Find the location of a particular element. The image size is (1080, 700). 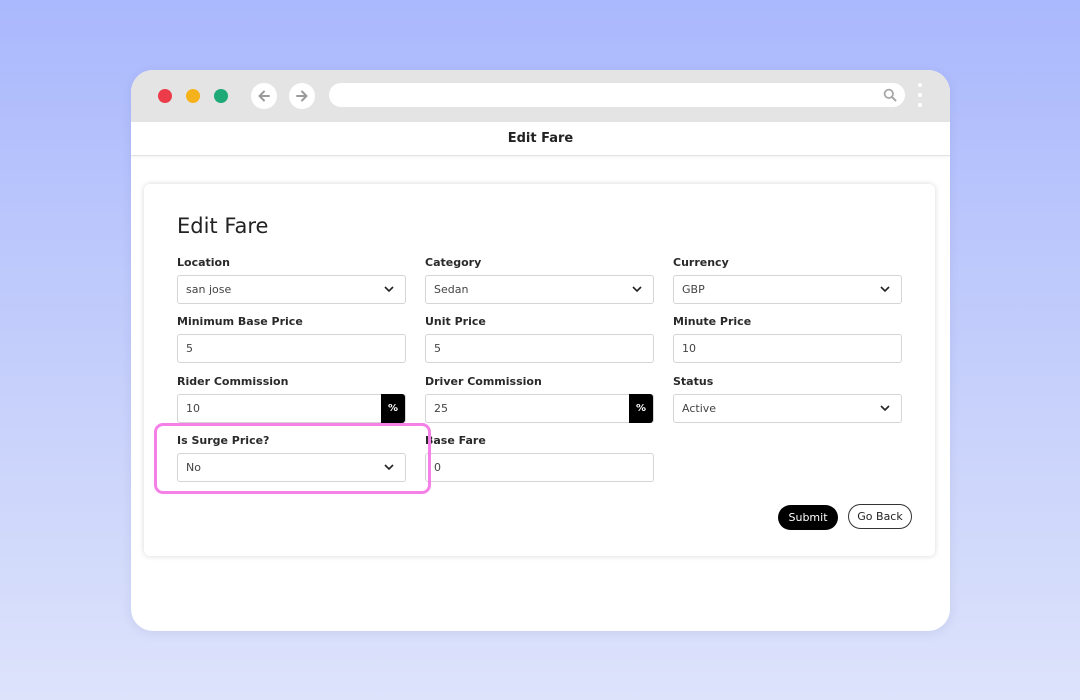

kebab-menu-icon is located at coordinates (920, 96).